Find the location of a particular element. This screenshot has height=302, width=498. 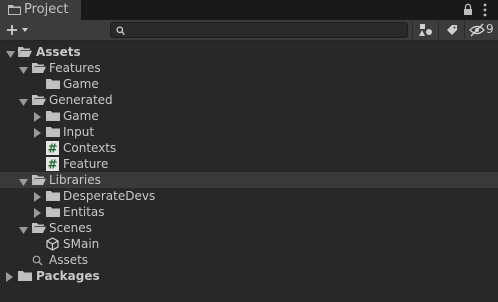

tree-item-label: Input is located at coordinates (79, 132).